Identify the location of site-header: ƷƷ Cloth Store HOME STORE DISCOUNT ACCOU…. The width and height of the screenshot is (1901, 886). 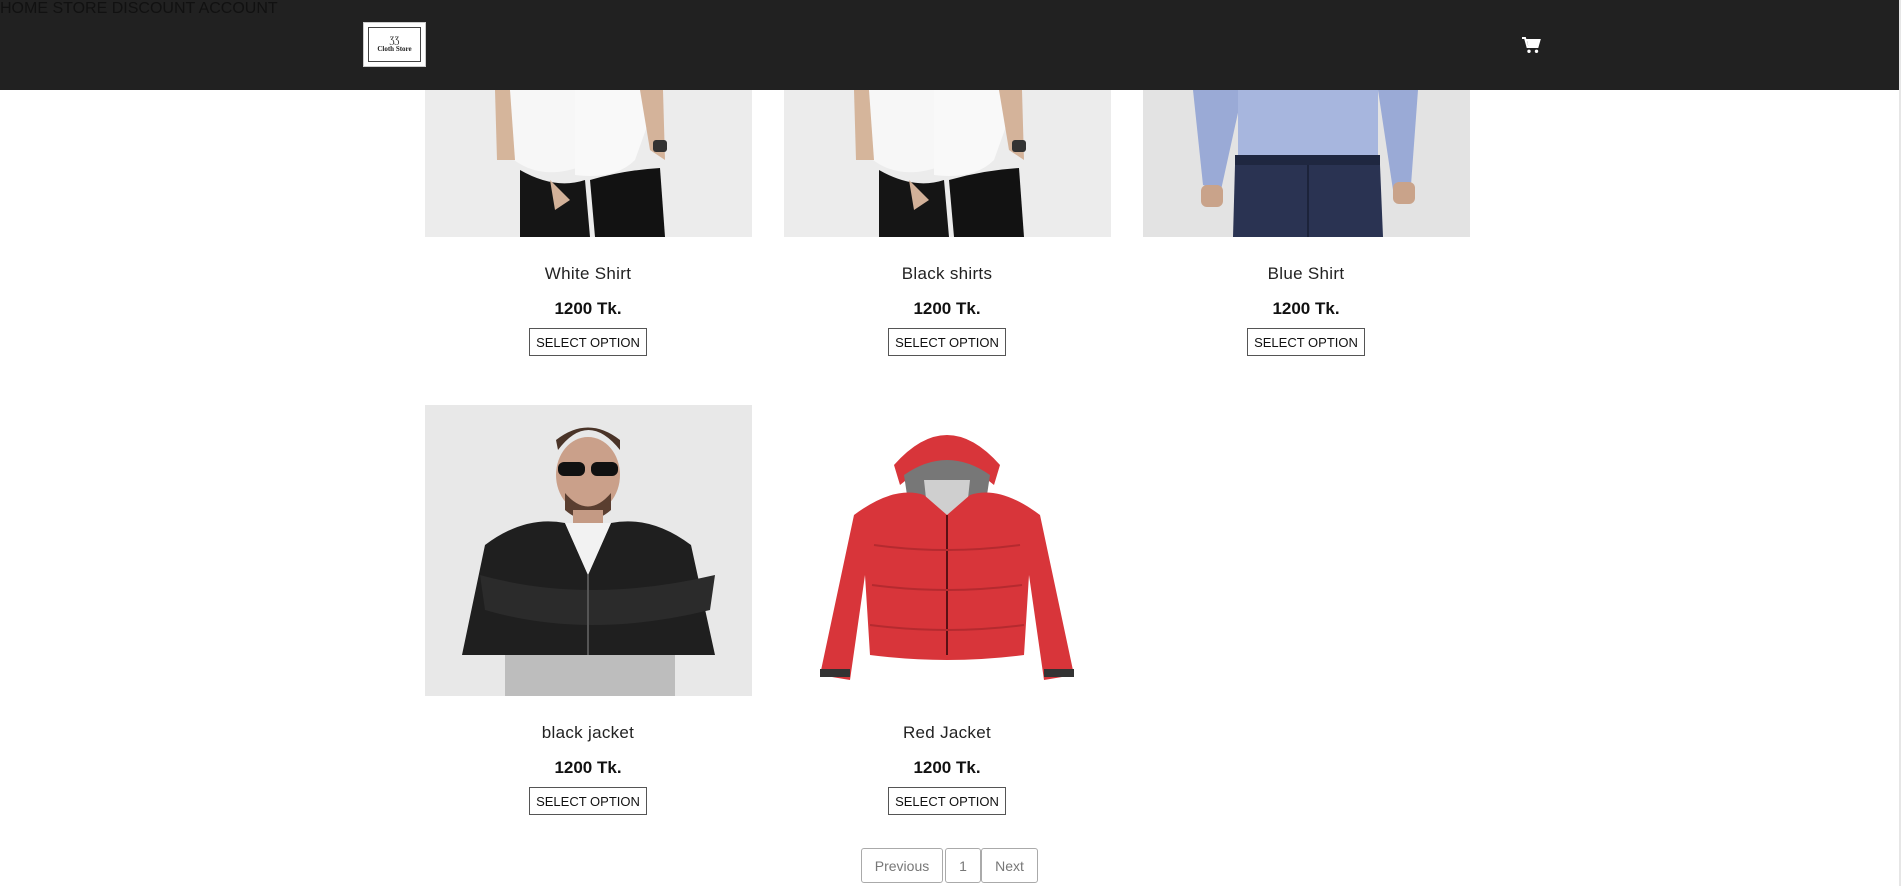
(950, 45).